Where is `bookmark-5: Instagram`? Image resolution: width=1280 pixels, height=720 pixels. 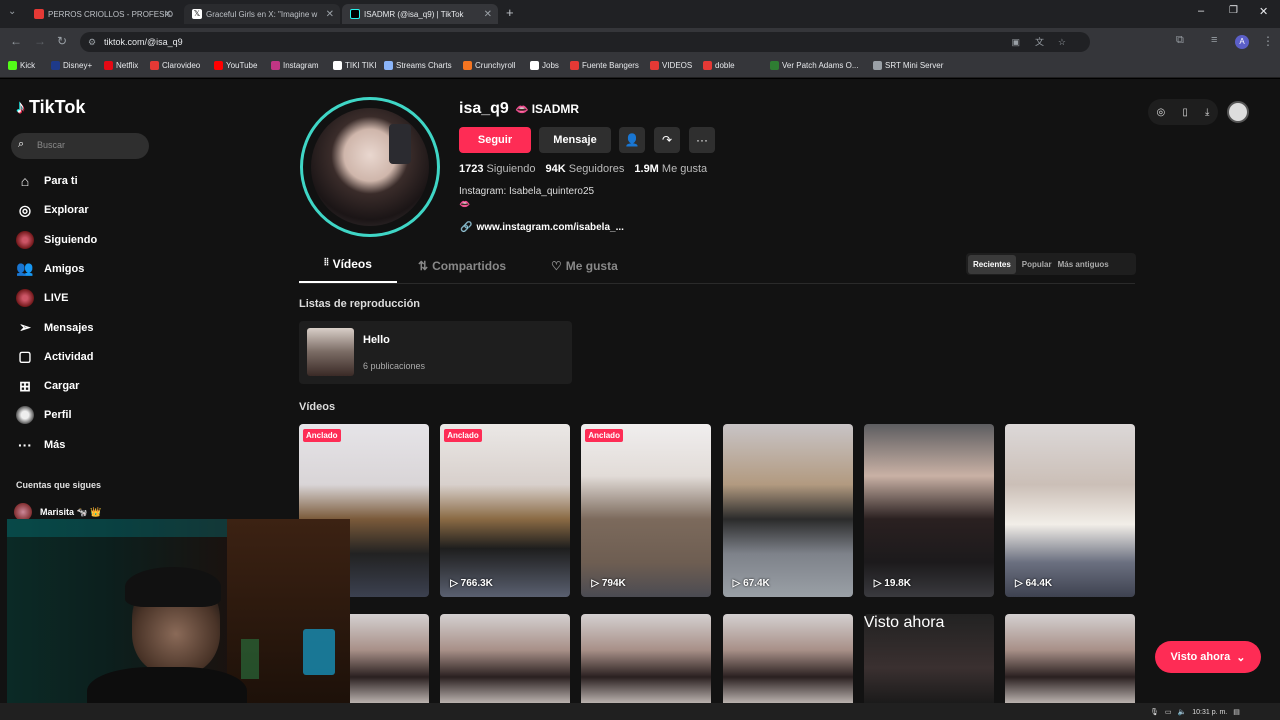
bookmark-5: Instagram is located at coordinates (295, 65).